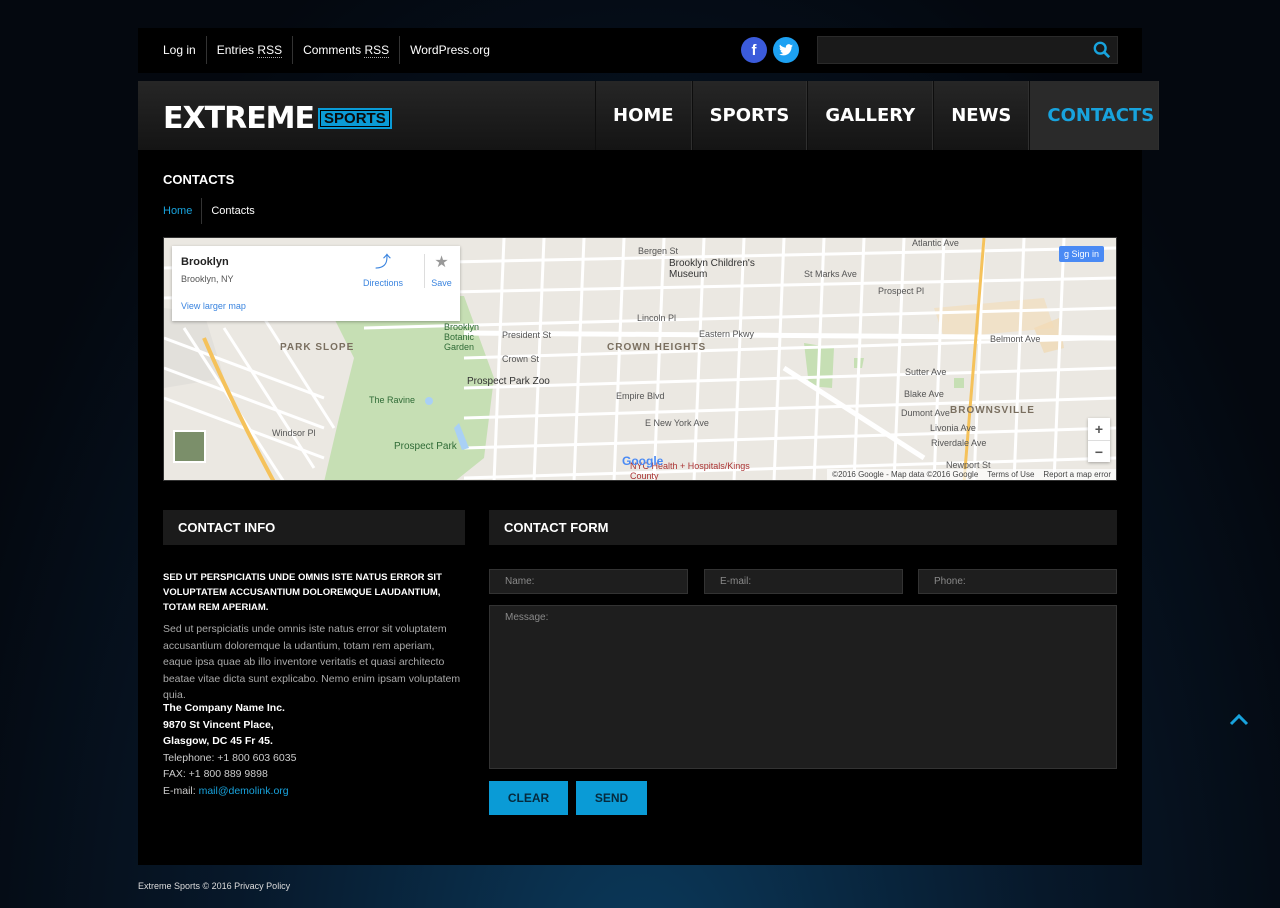 Image resolution: width=1280 pixels, height=908 pixels. Describe the element at coordinates (521, 359) in the screenshot. I see `map-label-crown-st: Crown St` at that location.